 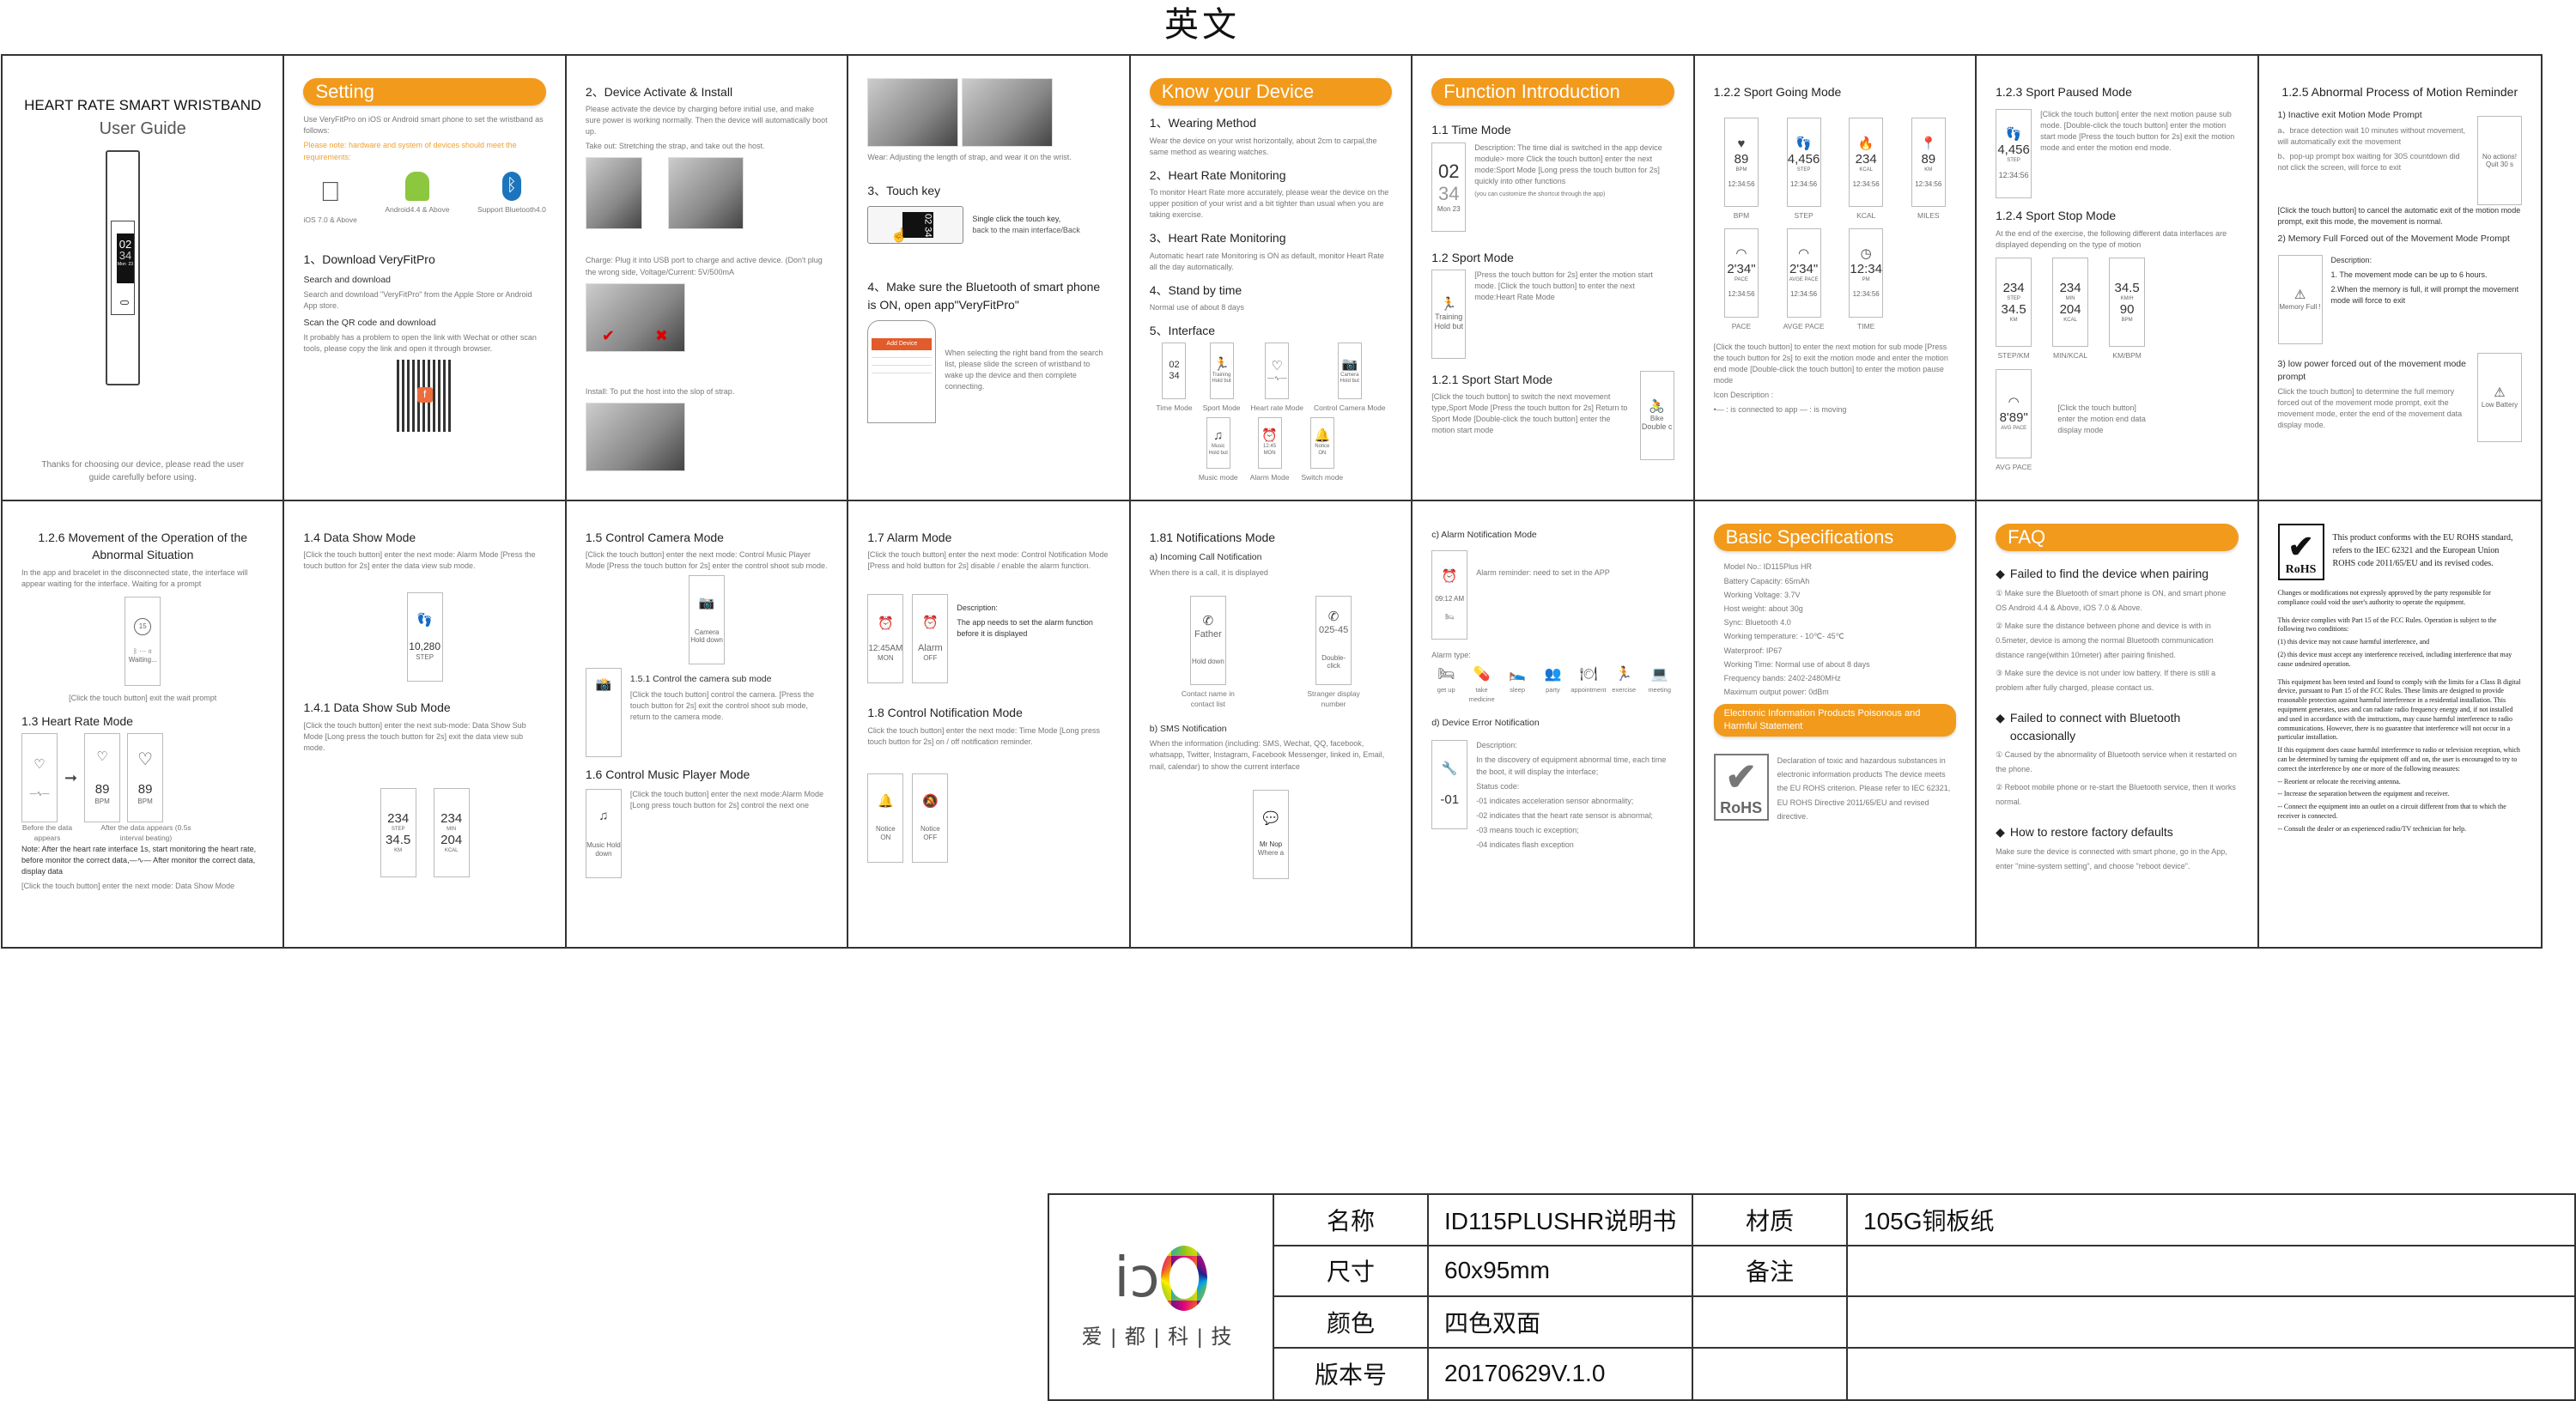 I want to click on camera-screen: 📷 Camera Hold down, so click(x=707, y=620).